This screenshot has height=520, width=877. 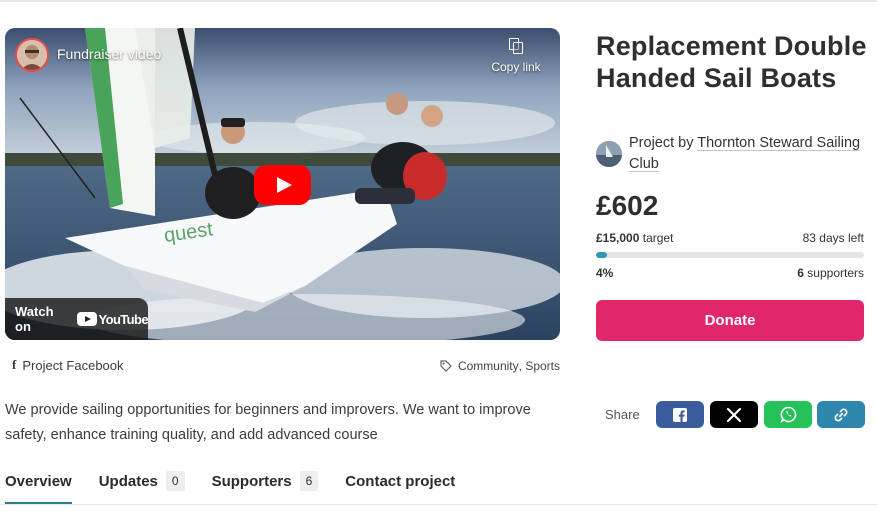 What do you see at coordinates (73, 365) in the screenshot?
I see `project-facebook-label: Project Facebook` at bounding box center [73, 365].